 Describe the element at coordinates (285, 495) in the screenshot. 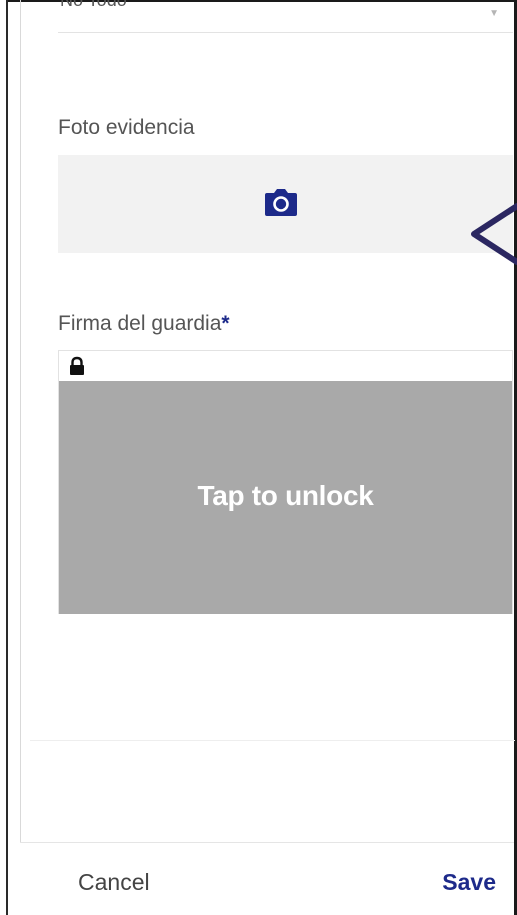

I see `unlock-prompt: Tap to unlock` at that location.